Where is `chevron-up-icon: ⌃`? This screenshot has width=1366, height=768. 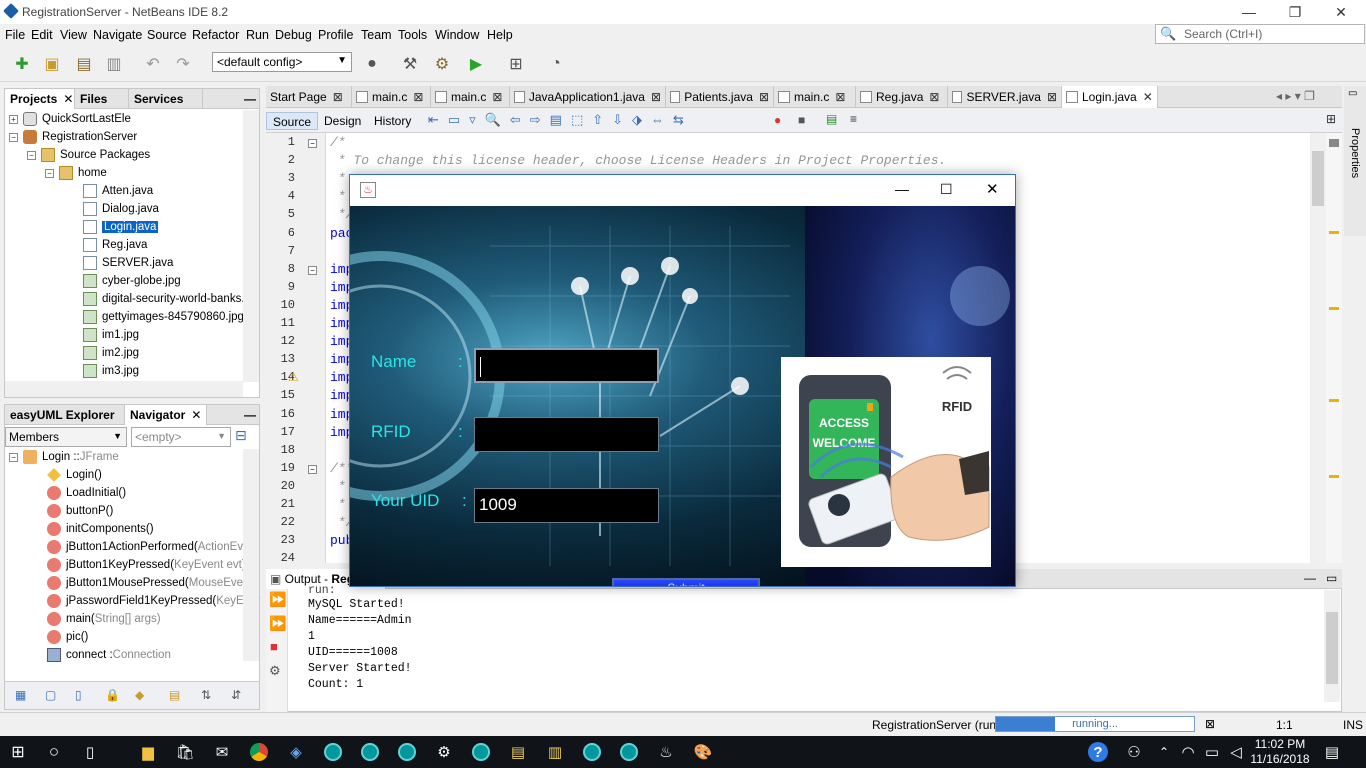
chevron-up-icon: ⌃ is located at coordinates (1164, 752).